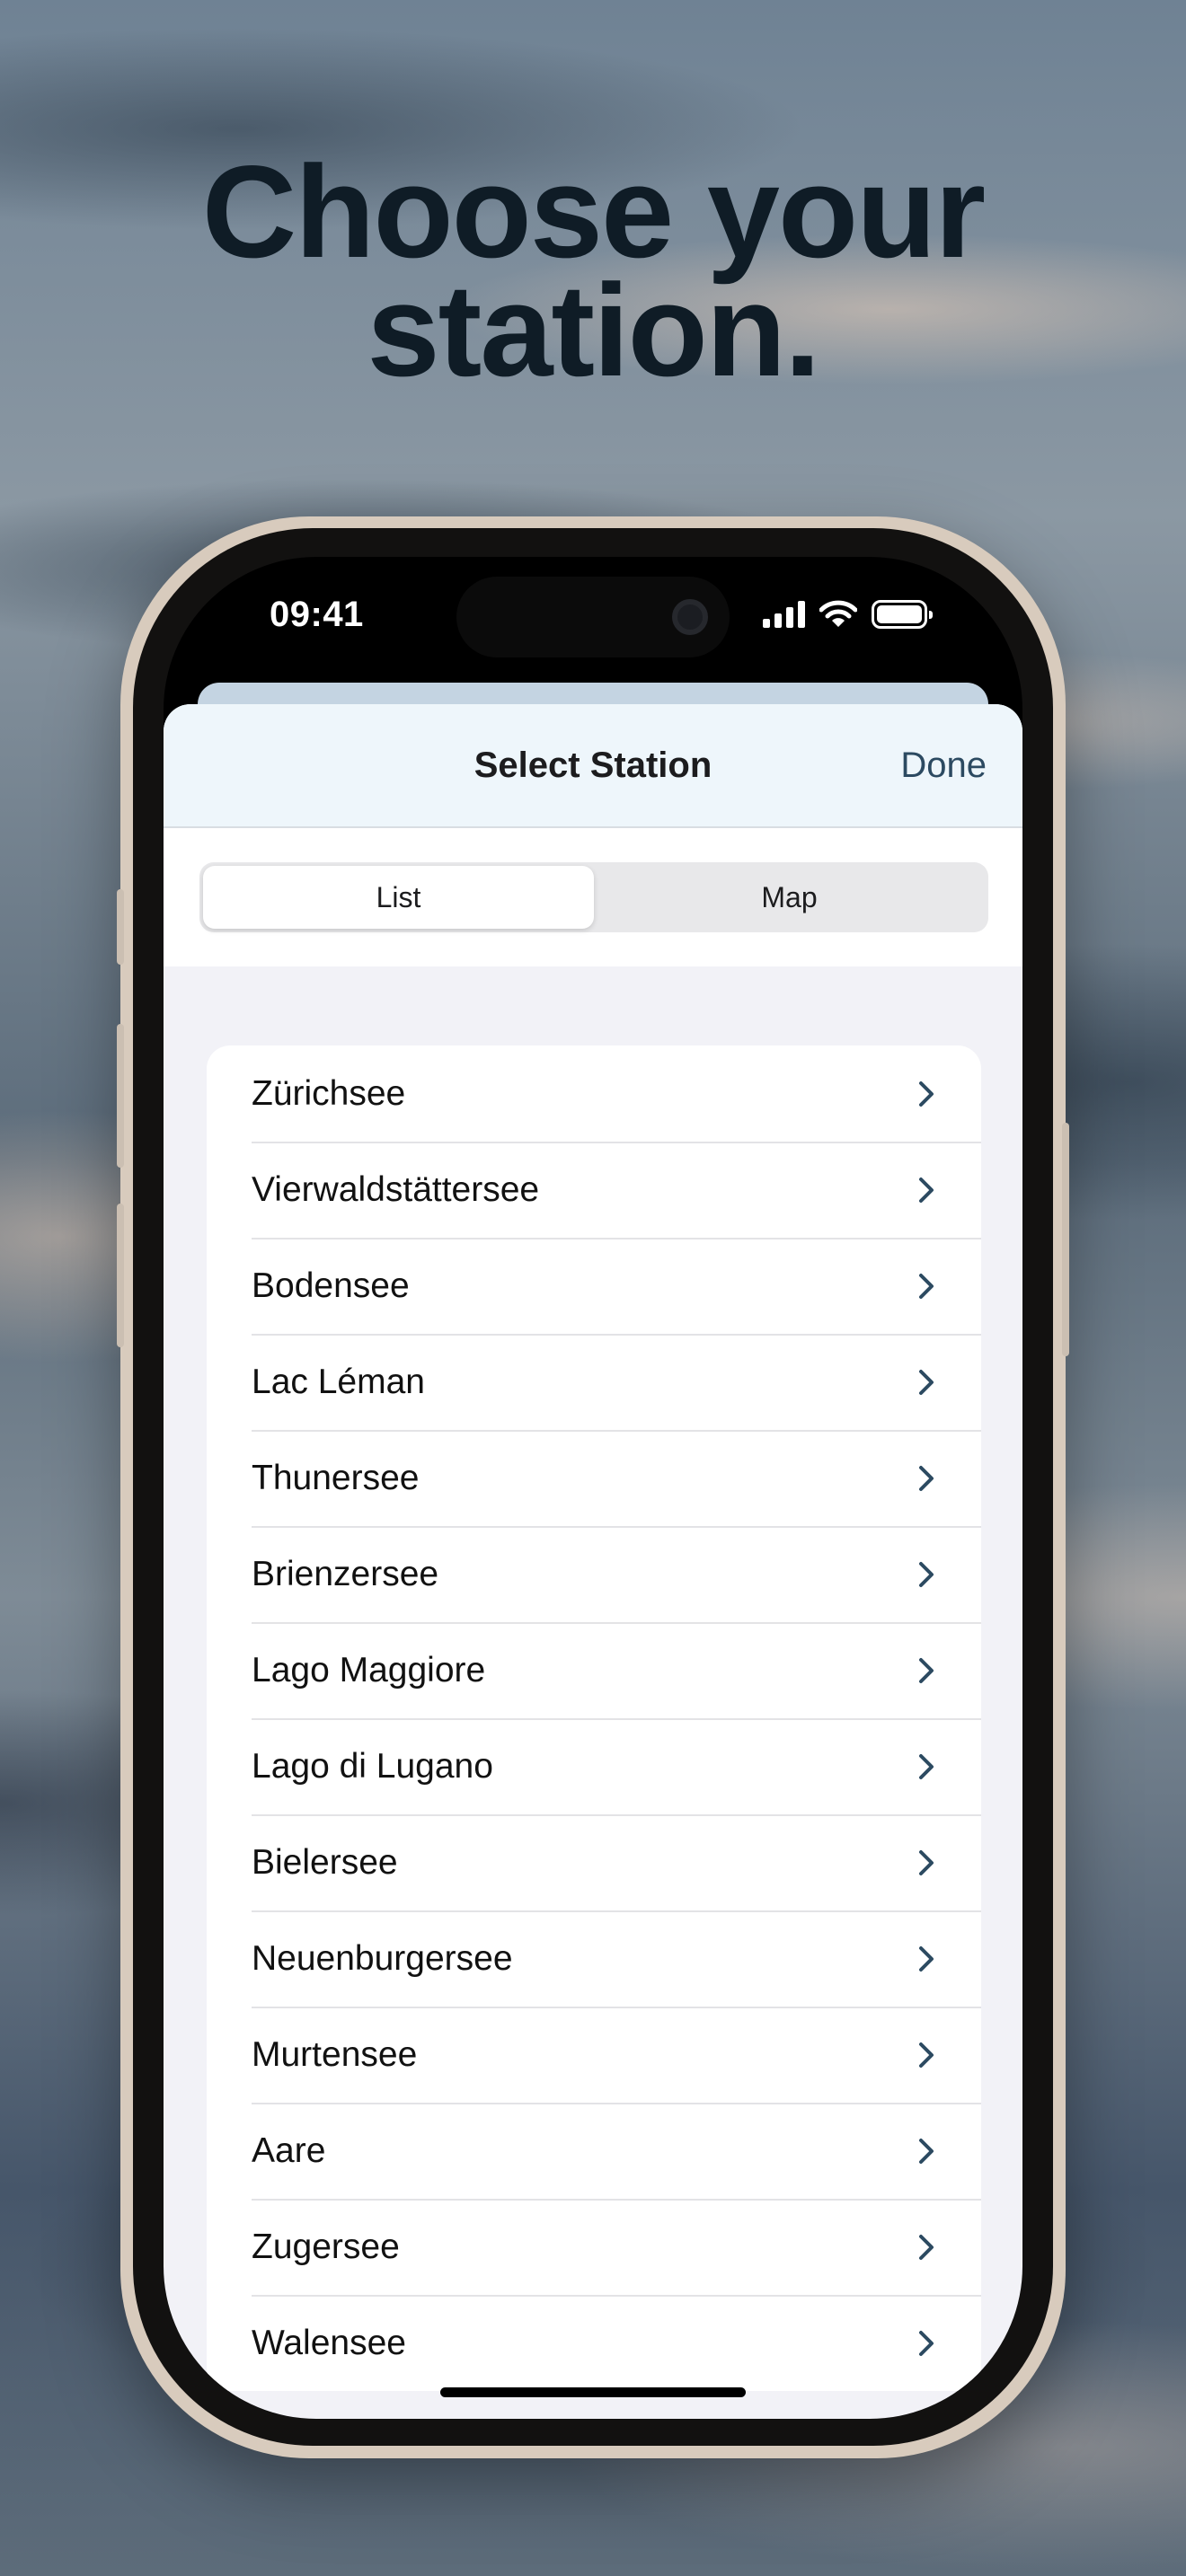  I want to click on phone-volume-down-button, so click(120, 1275).